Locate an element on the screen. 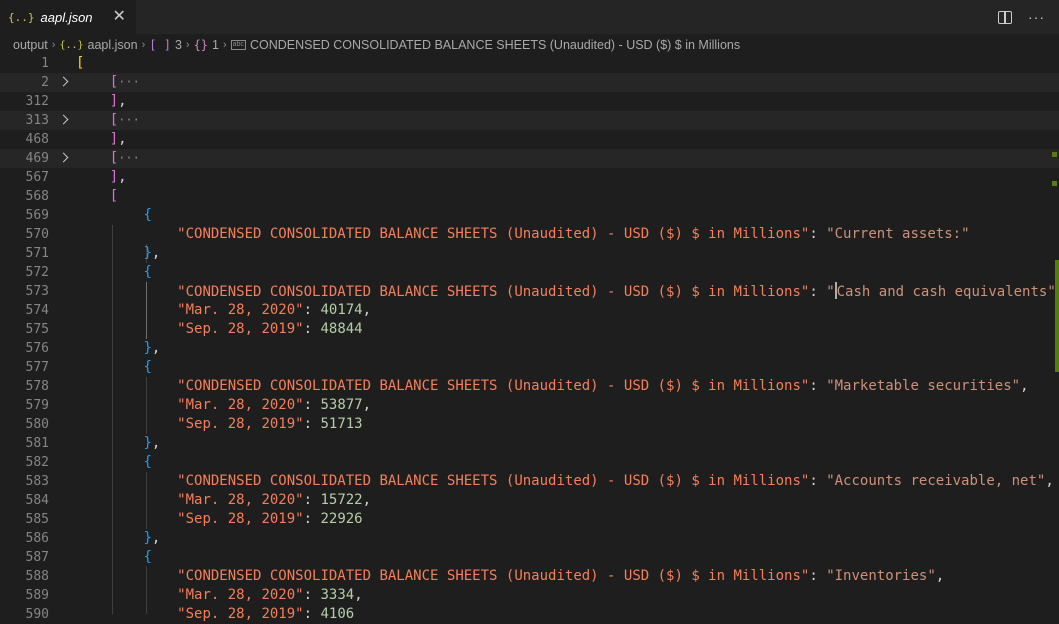 This screenshot has width=1059, height=624. code-line: 574 "Mar. 28, 2020": 40174, is located at coordinates (198, 310).